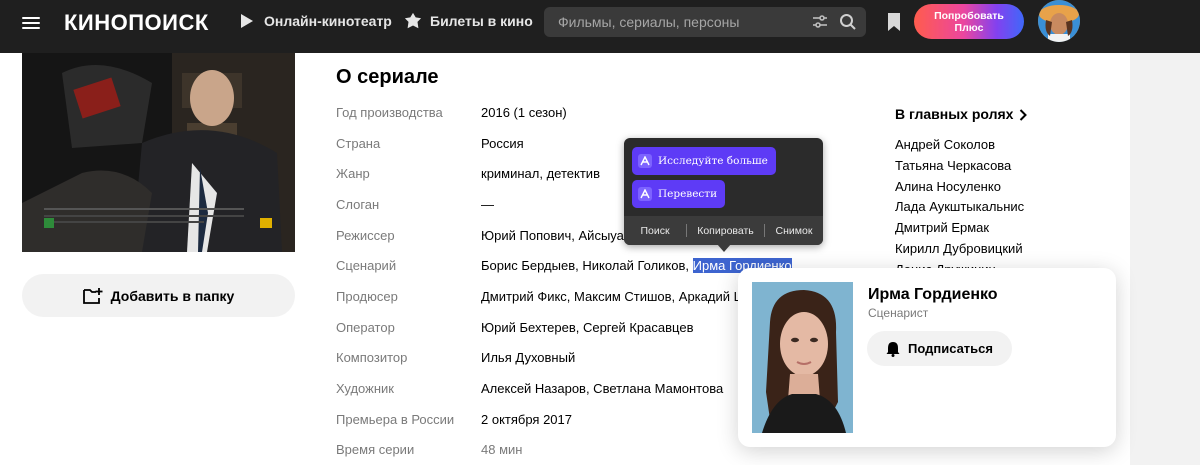  Describe the element at coordinates (683, 22) in the screenshot. I see `search-input` at that location.